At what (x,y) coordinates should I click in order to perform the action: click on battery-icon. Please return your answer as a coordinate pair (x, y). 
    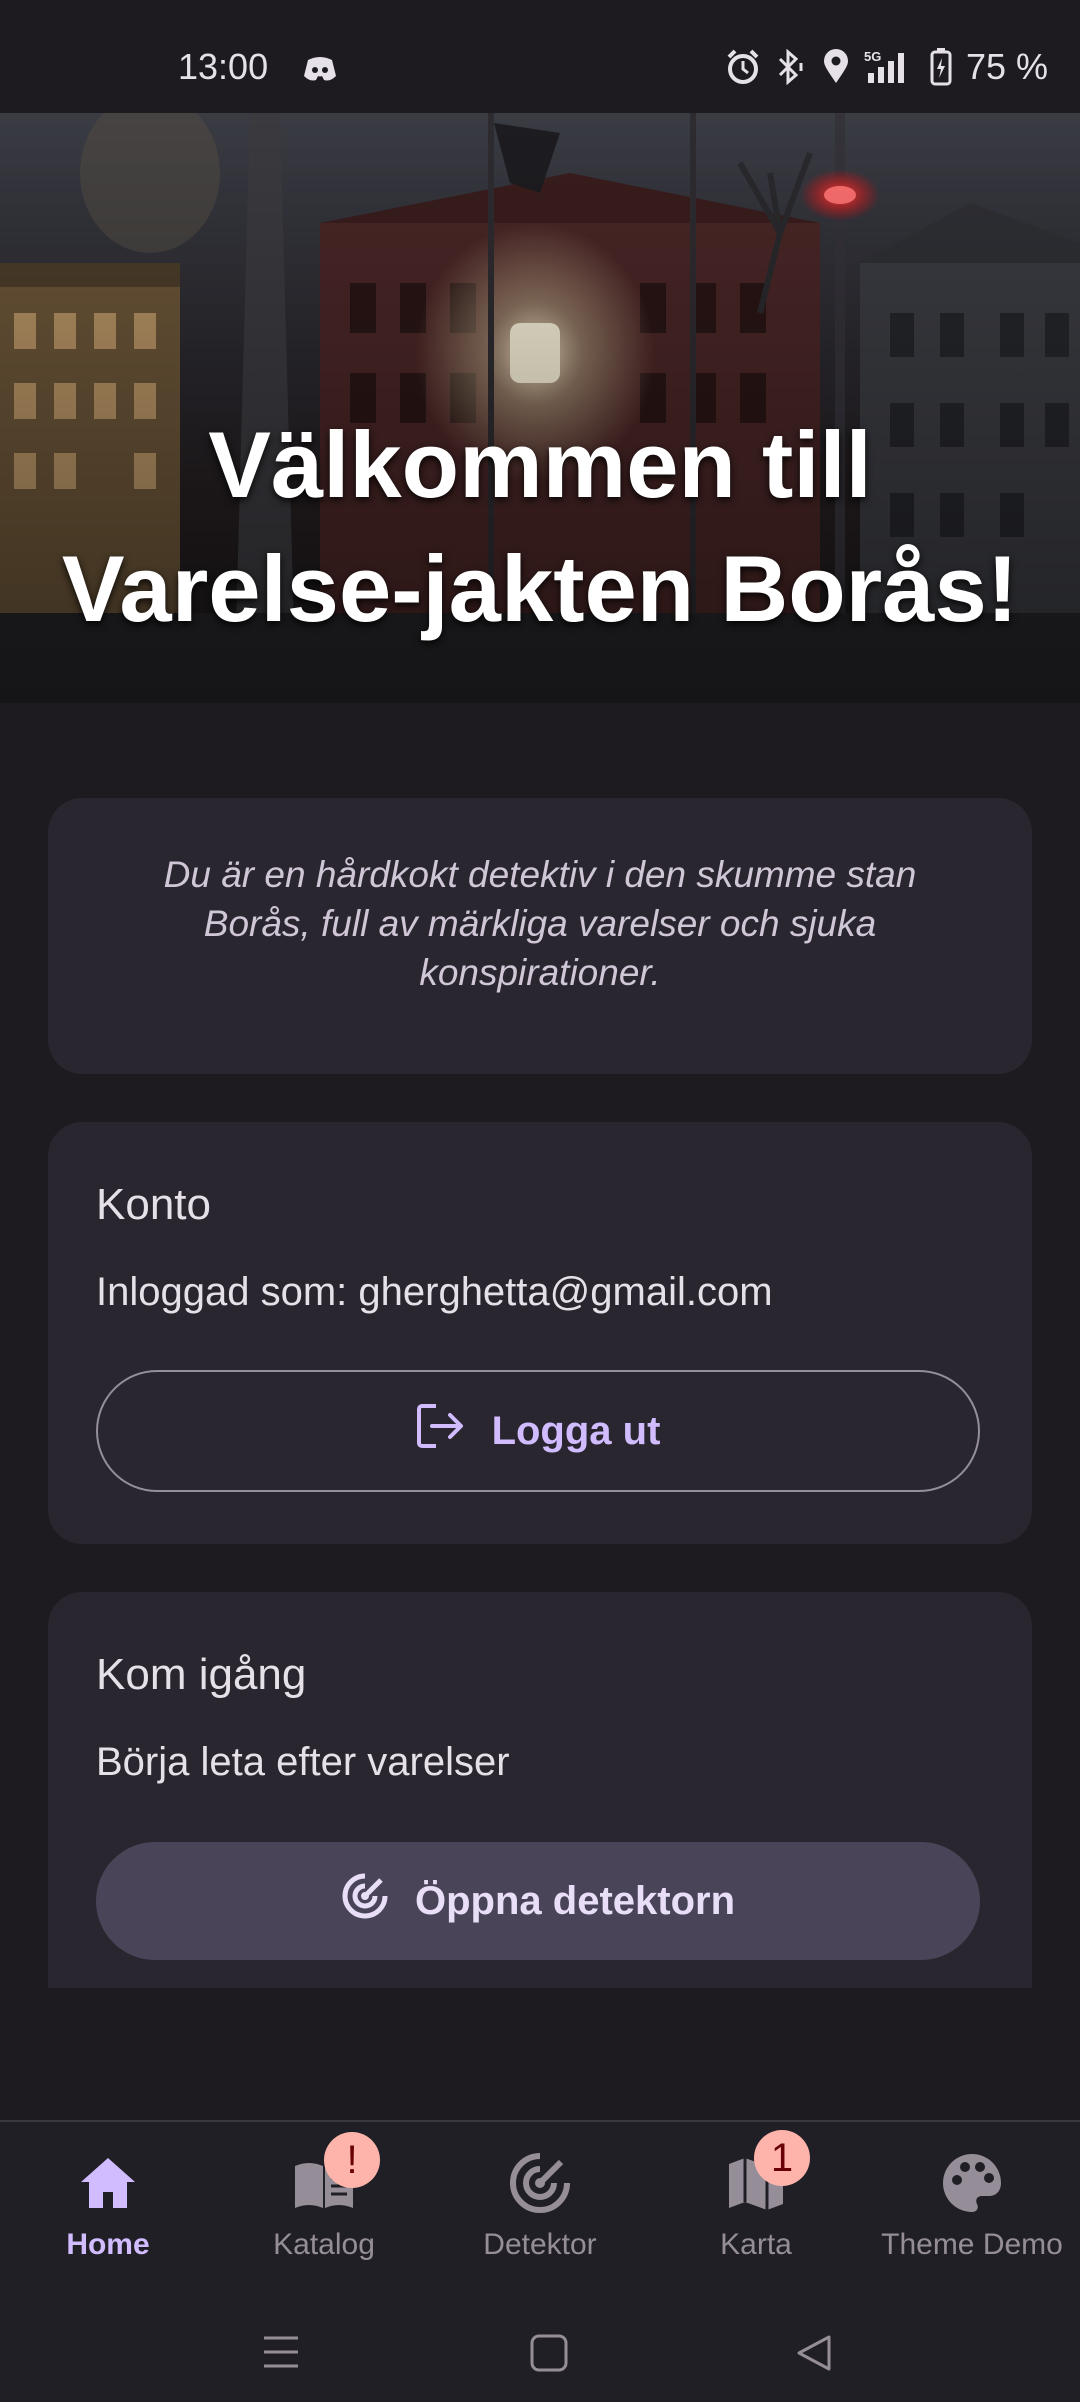
    Looking at the image, I should click on (941, 67).